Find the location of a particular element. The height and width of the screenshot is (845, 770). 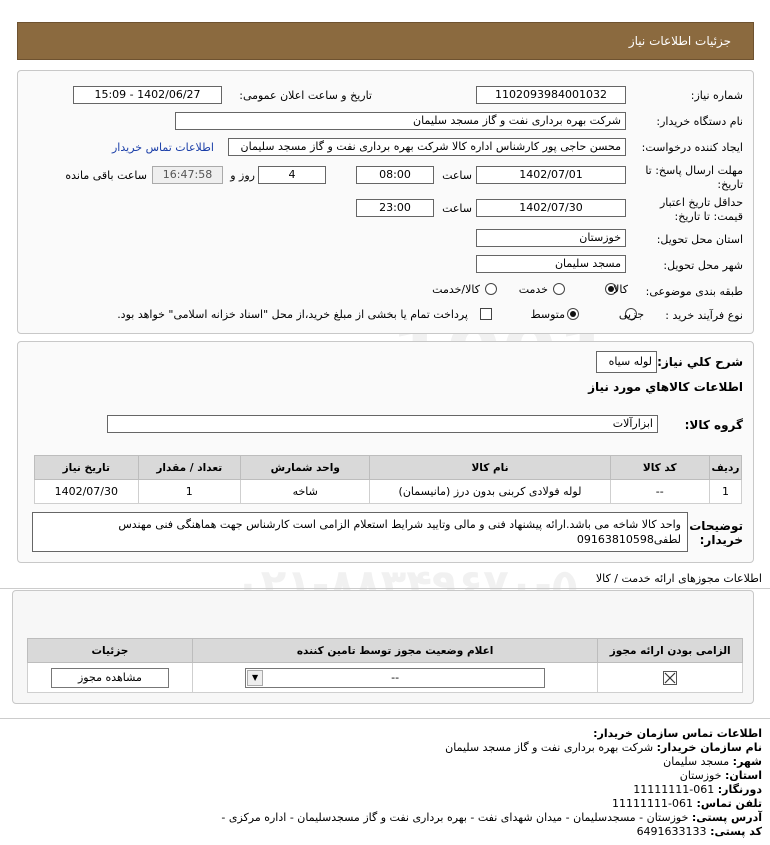

contact-postal-line: کد پستی: 6491633133 is located at coordinates (699, 831).